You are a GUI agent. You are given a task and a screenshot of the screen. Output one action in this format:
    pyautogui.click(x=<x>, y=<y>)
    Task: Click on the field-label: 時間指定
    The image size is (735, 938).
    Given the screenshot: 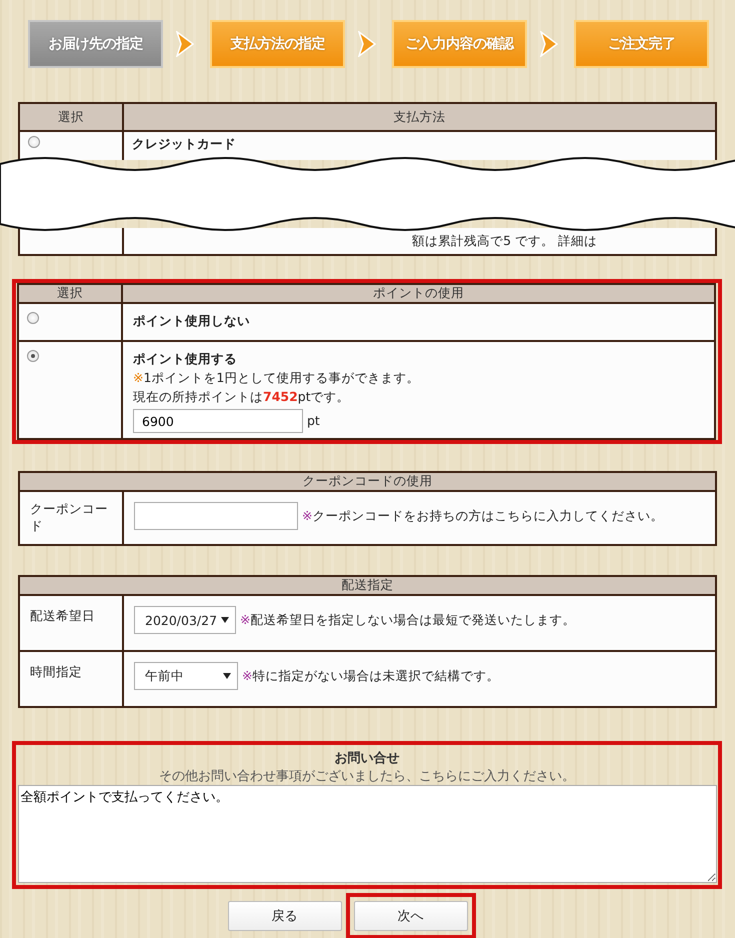 What is the action you would take?
    pyautogui.click(x=56, y=671)
    